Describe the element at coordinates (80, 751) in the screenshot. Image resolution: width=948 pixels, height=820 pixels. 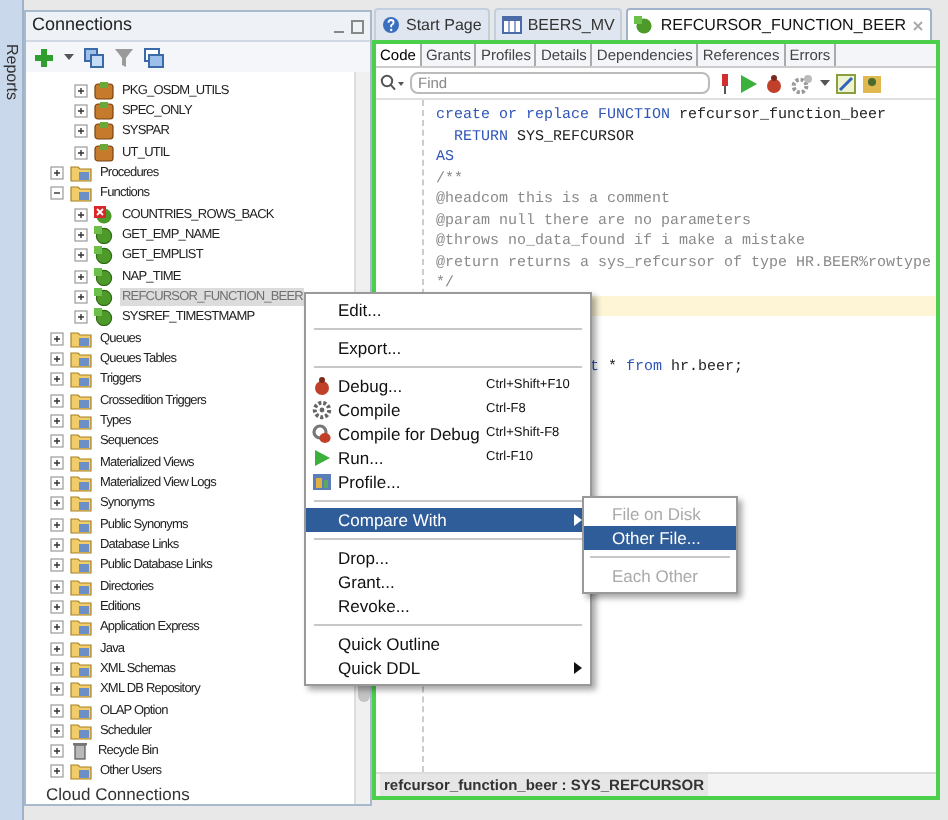
I see `trash-icon` at that location.